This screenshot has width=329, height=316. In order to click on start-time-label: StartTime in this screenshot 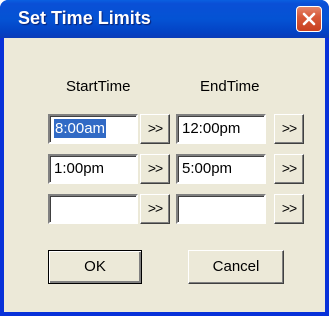, I will do `click(98, 86)`.